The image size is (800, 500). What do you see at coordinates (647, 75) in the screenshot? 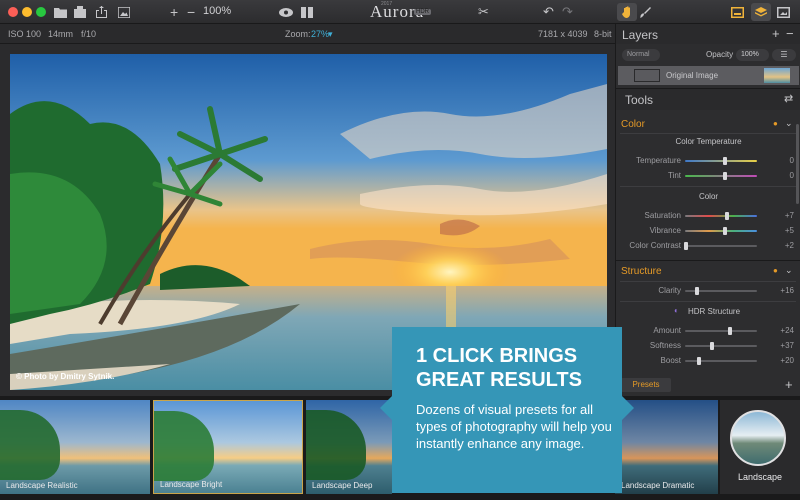
I see `layer-mask-thumbnail` at bounding box center [647, 75].